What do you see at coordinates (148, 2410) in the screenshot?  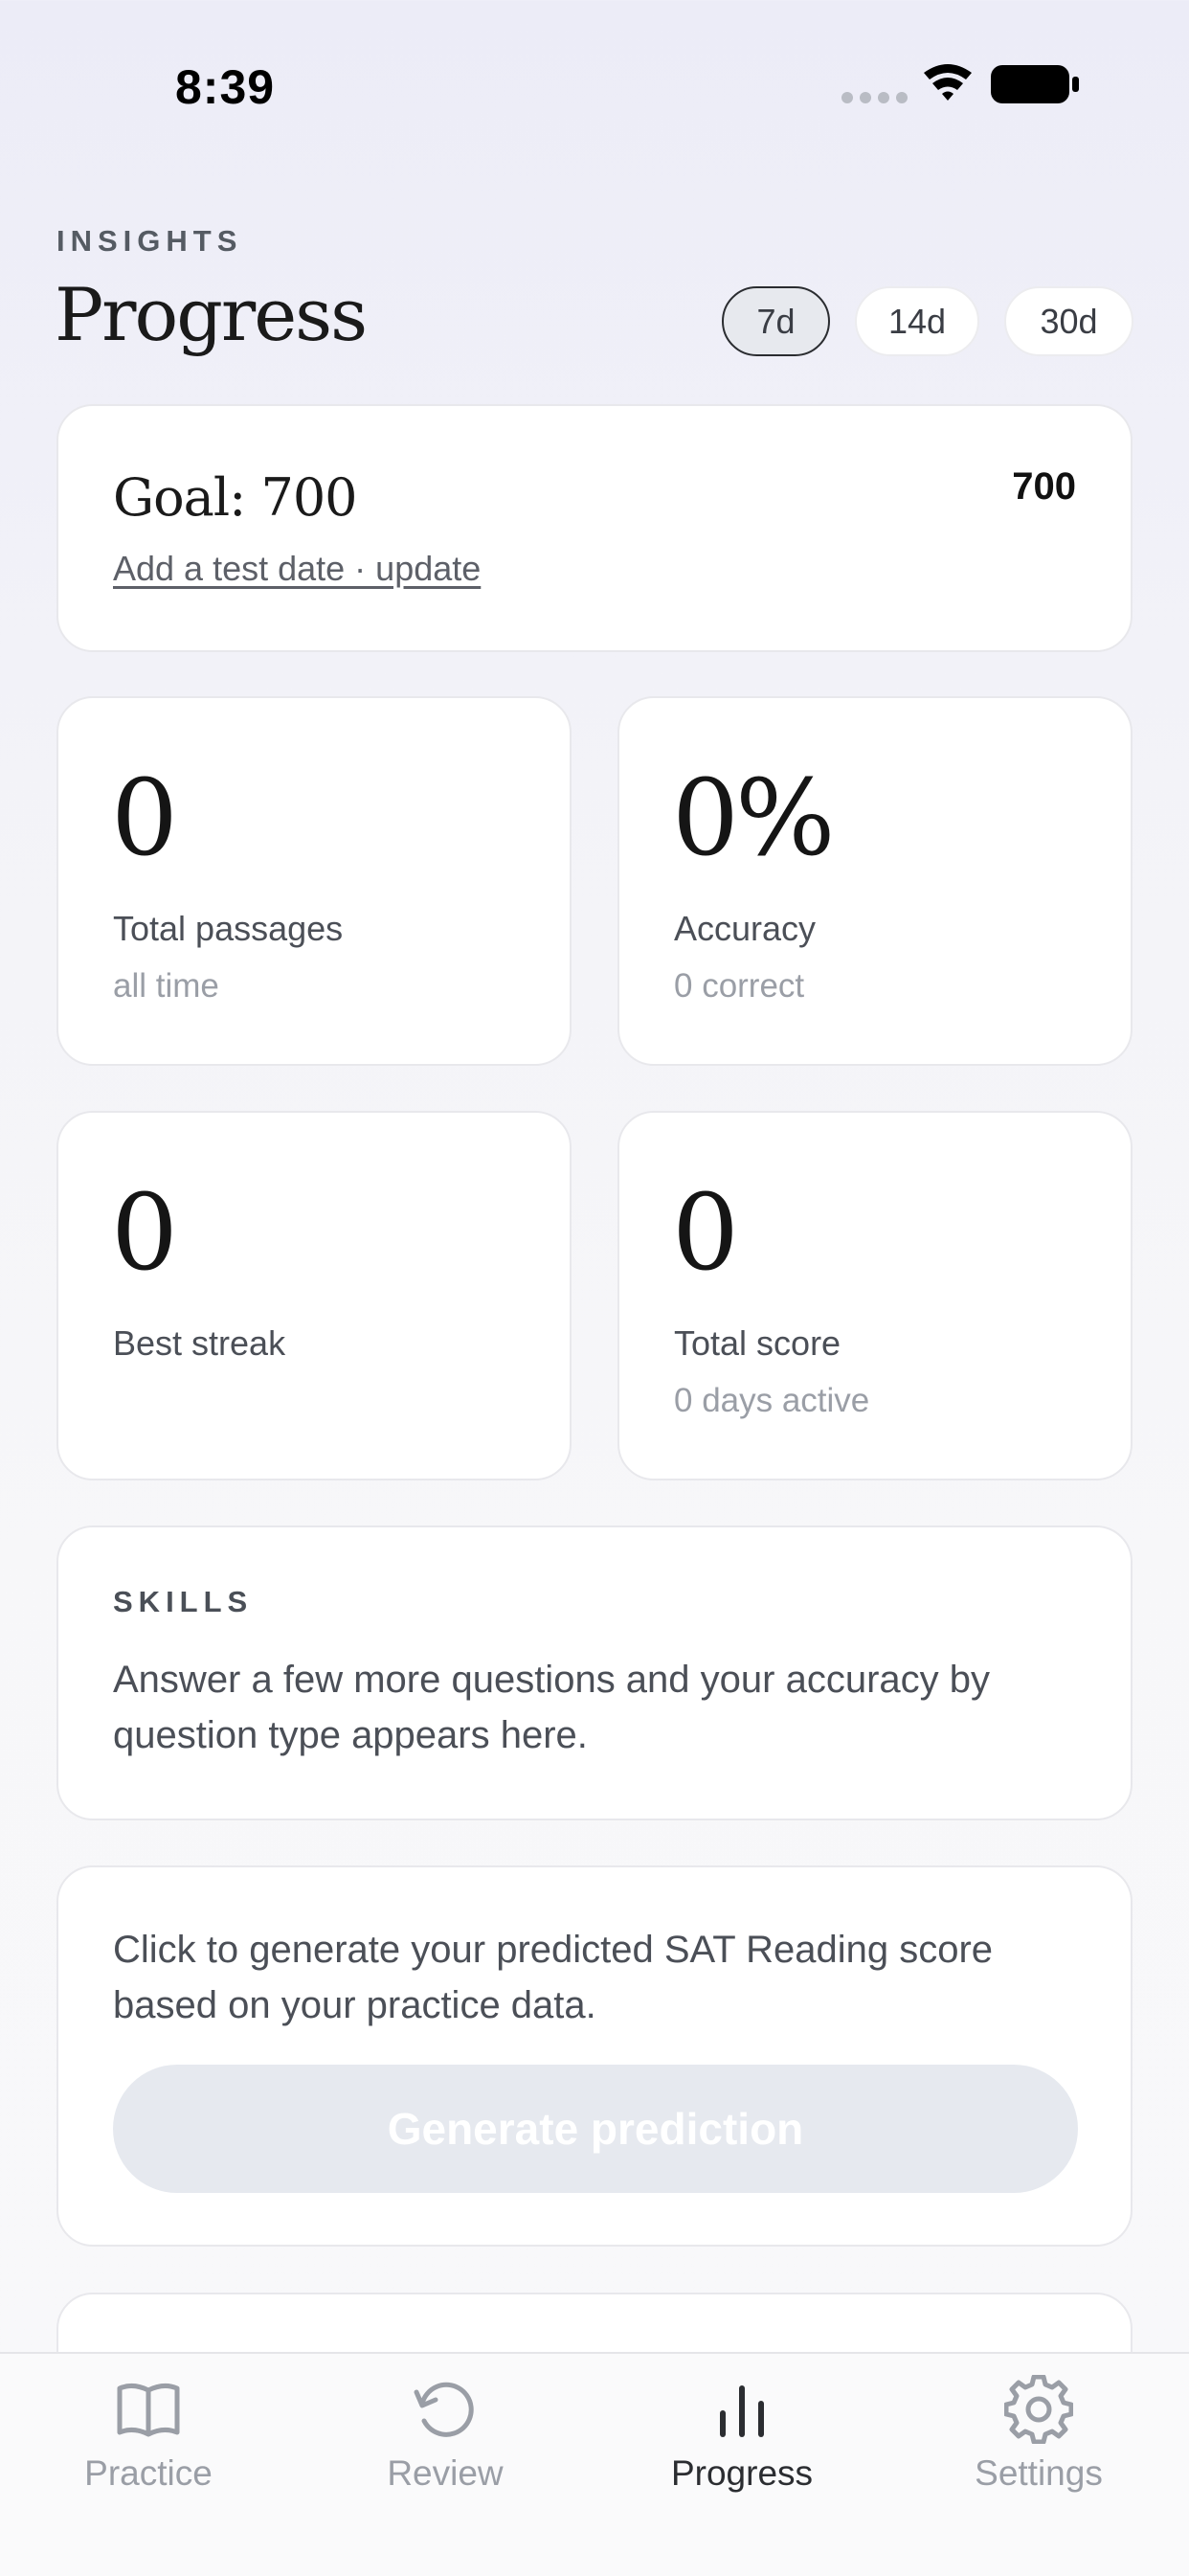 I see `book-icon` at bounding box center [148, 2410].